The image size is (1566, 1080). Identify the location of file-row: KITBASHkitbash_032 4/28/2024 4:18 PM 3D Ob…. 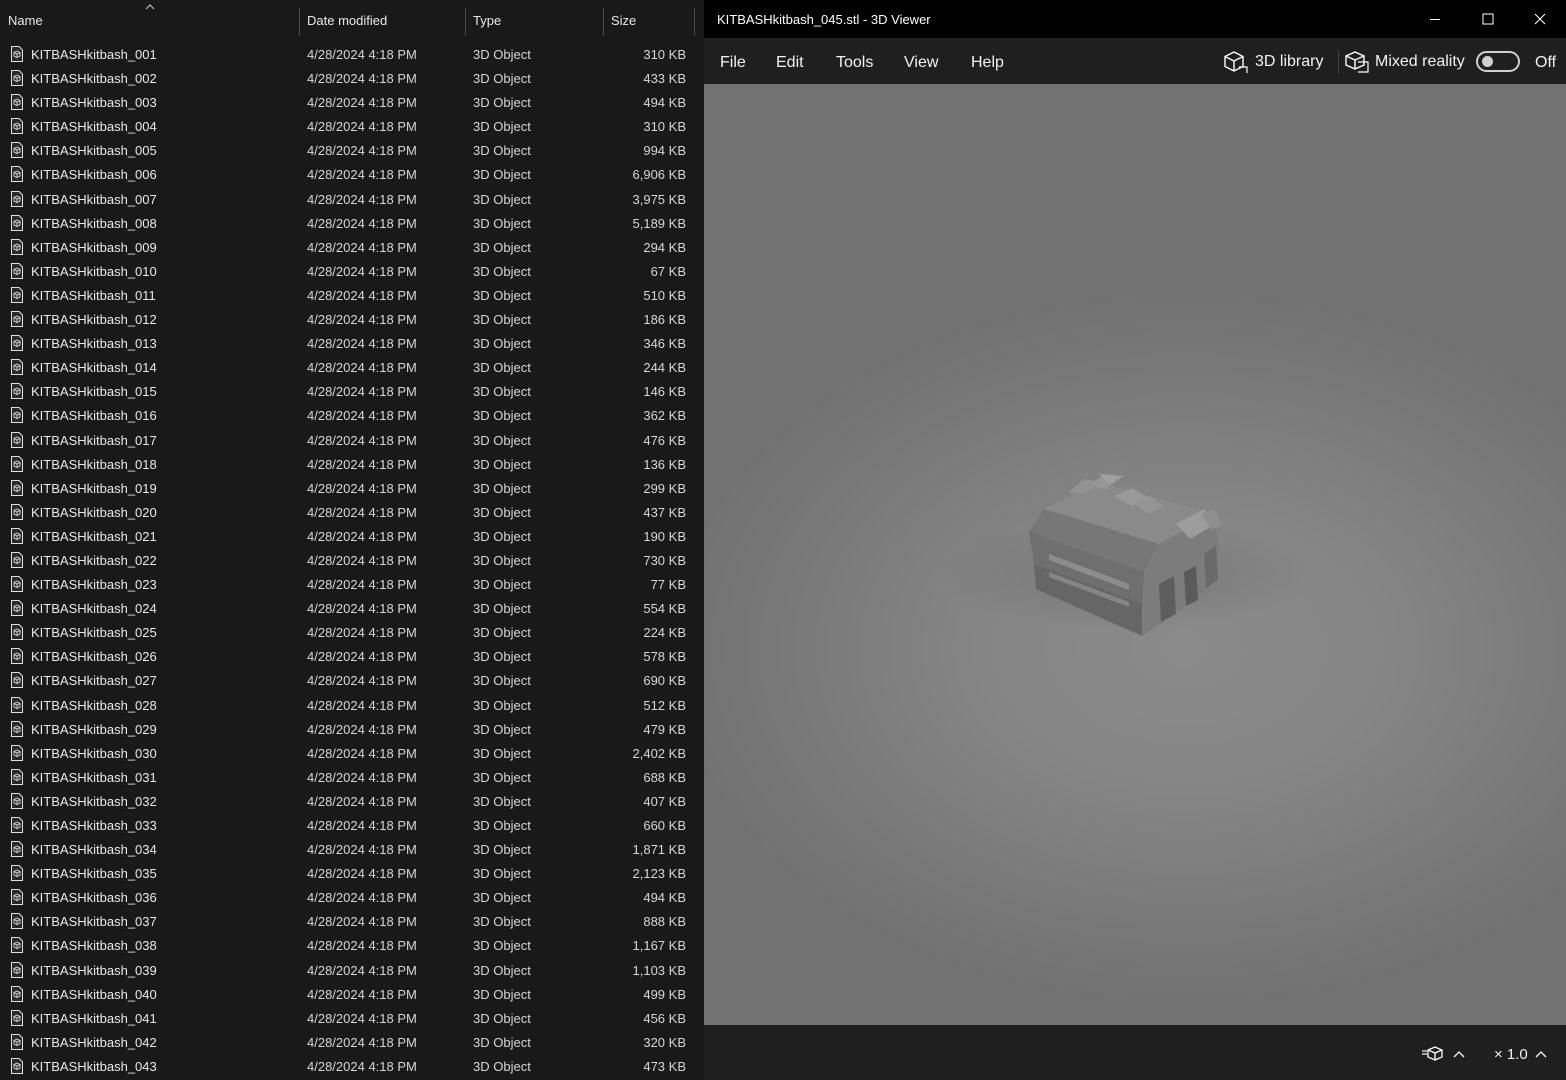
(352, 801).